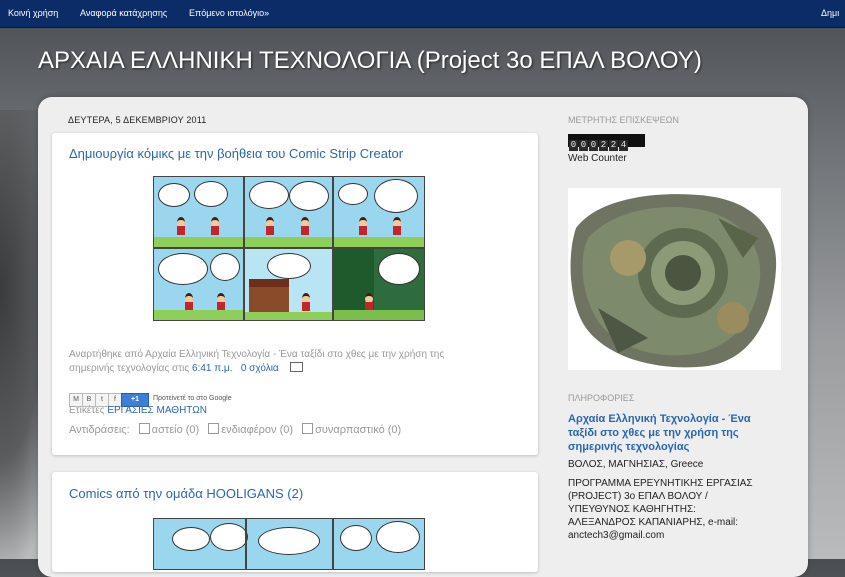  What do you see at coordinates (659, 419) in the screenshot?
I see `profile-name-line: Αρχαία Ελληνική Τεχνολογία - Ένα` at bounding box center [659, 419].